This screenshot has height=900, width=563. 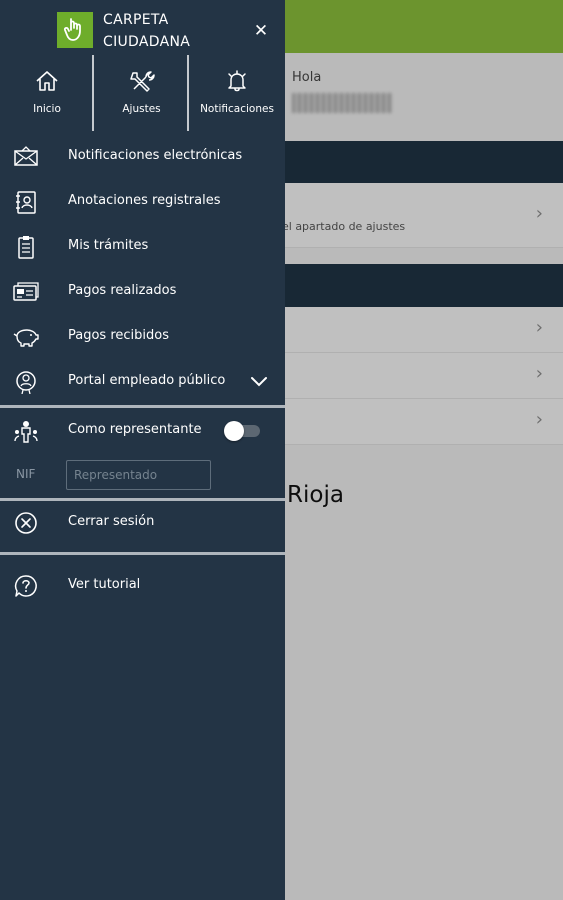 What do you see at coordinates (72, 29) in the screenshot?
I see `hand-touch-icon` at bounding box center [72, 29].